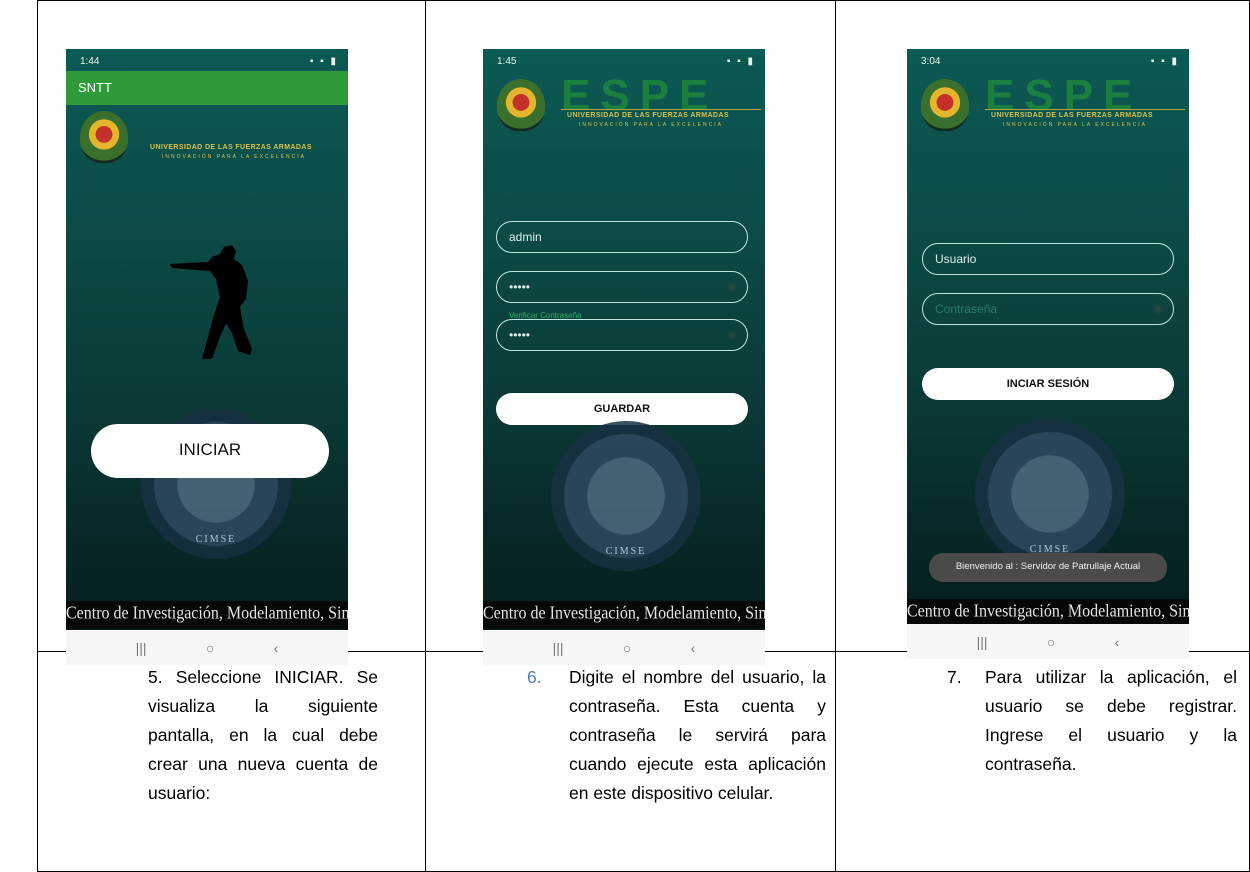  What do you see at coordinates (622, 237) in the screenshot?
I see `username-field: admin` at bounding box center [622, 237].